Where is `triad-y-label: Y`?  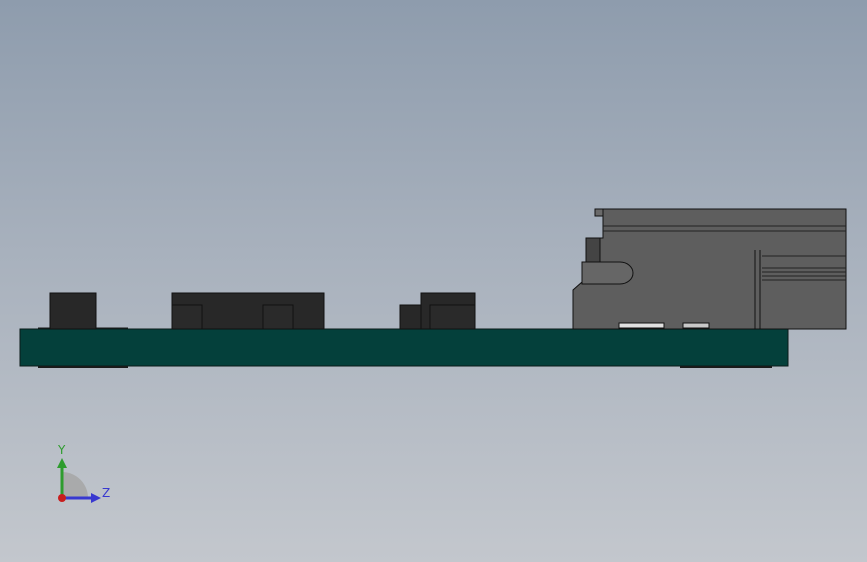 triad-y-label: Y is located at coordinates (62, 450).